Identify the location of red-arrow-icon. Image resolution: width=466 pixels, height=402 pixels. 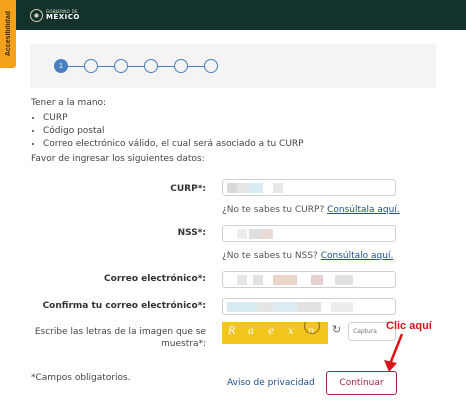
(394, 352).